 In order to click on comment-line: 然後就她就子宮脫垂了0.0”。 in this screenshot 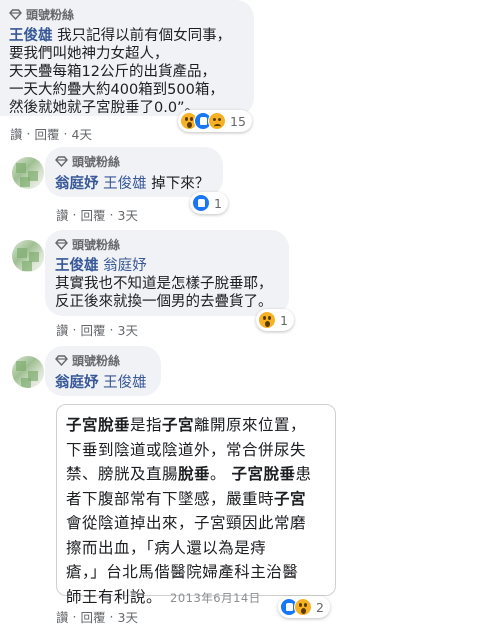, I will do `click(104, 108)`.